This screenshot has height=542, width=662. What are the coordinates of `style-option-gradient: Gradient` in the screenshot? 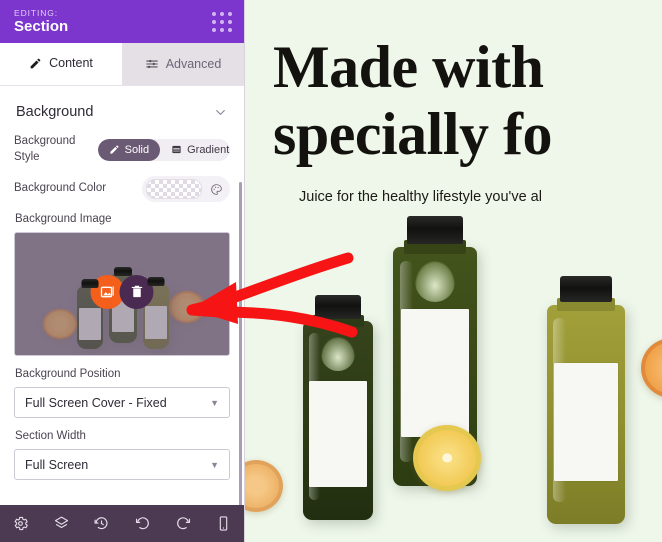 It's located at (195, 150).